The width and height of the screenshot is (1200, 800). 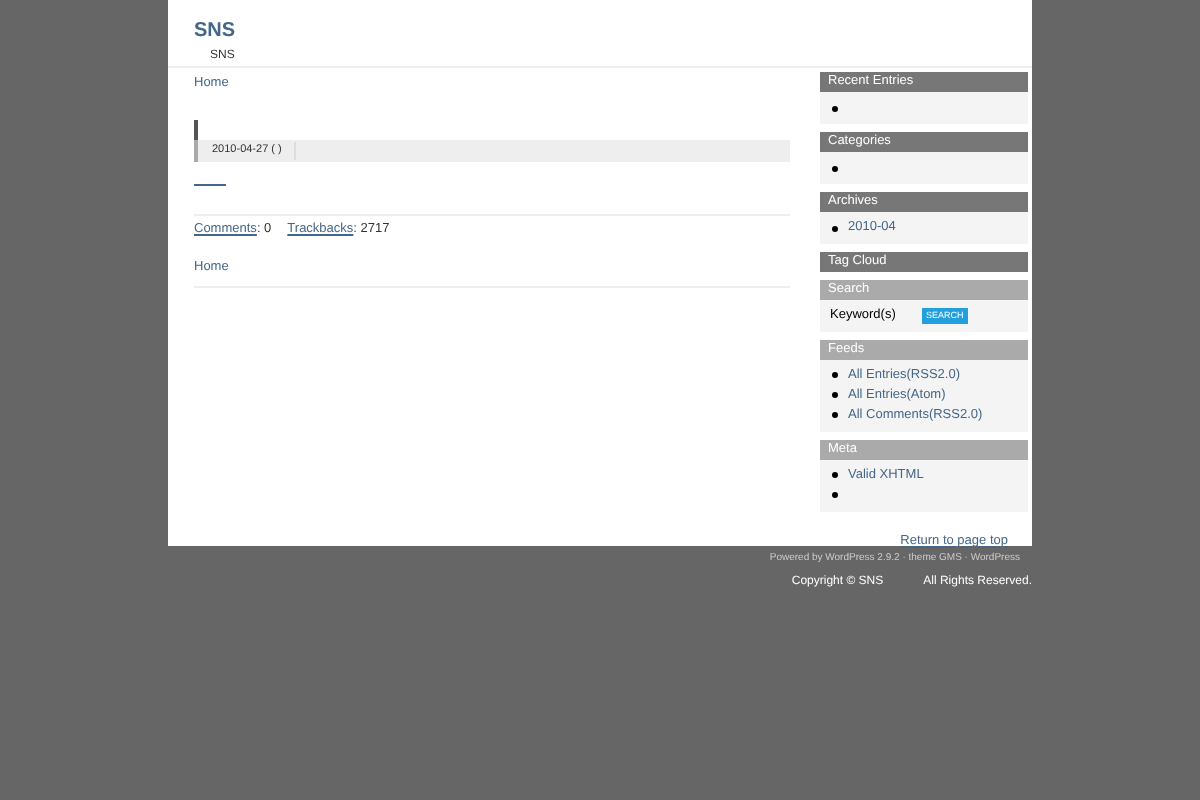 I want to click on site-title: SNS, so click(x=613, y=32).